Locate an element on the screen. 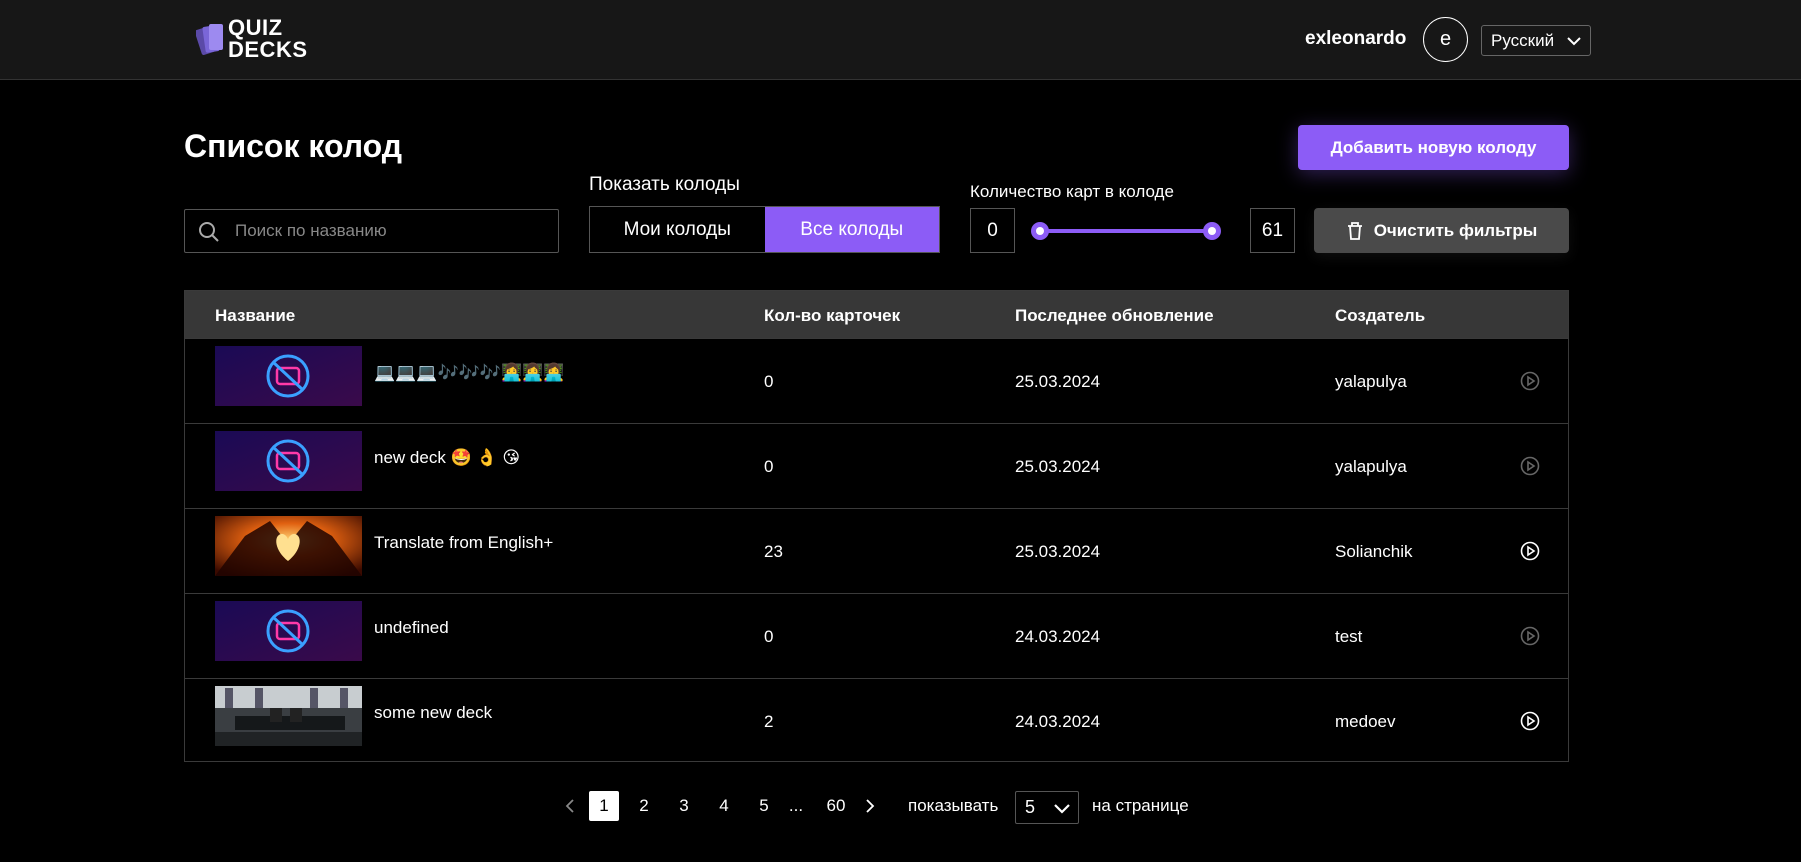 The image size is (1801, 862). clear-filters-button: Очистить фильтры is located at coordinates (1441, 230).